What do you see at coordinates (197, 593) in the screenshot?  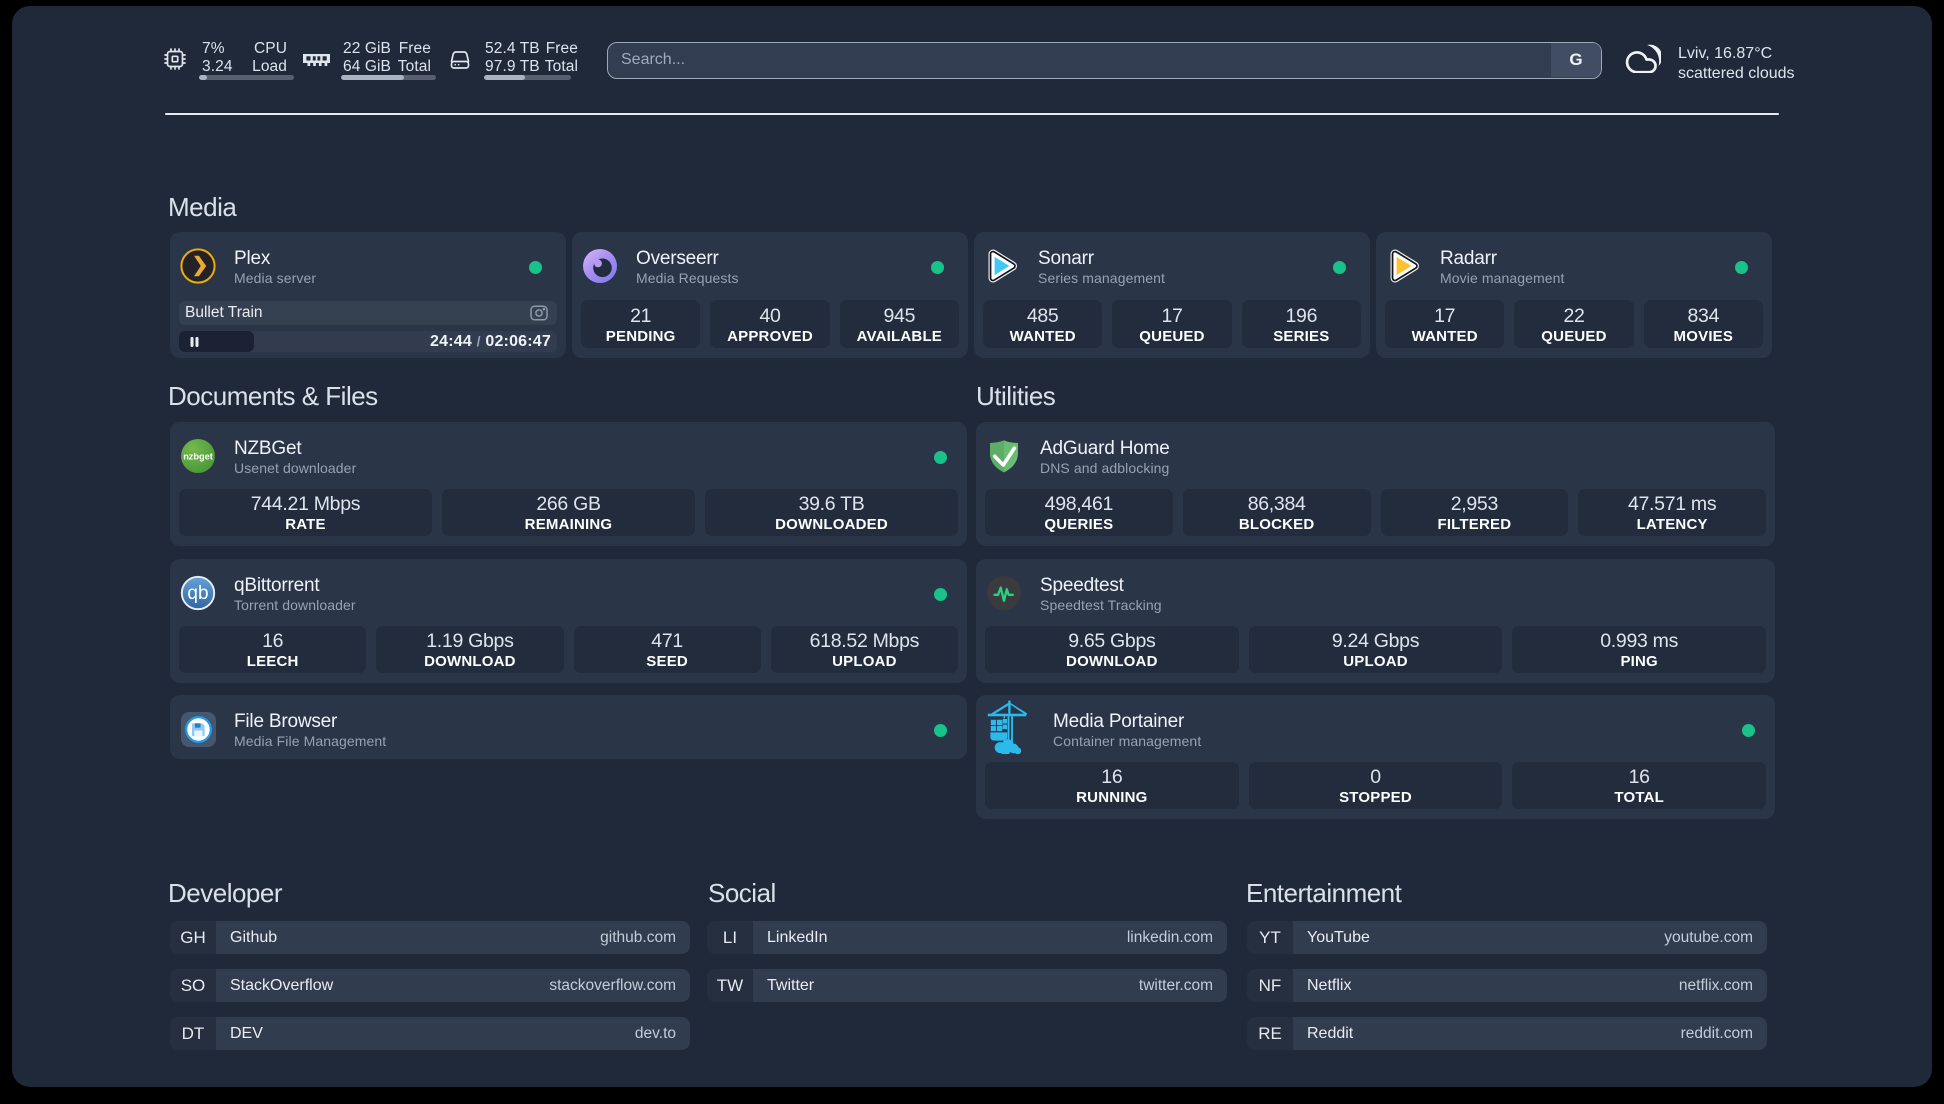 I see `svg-text: qb` at bounding box center [197, 593].